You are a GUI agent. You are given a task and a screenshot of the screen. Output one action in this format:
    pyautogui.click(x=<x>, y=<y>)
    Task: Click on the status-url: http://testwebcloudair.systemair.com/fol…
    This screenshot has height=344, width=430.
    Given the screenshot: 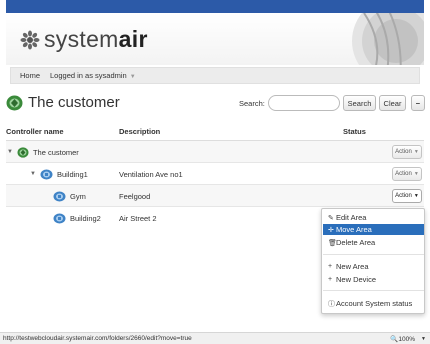 What is the action you would take?
    pyautogui.click(x=97, y=338)
    